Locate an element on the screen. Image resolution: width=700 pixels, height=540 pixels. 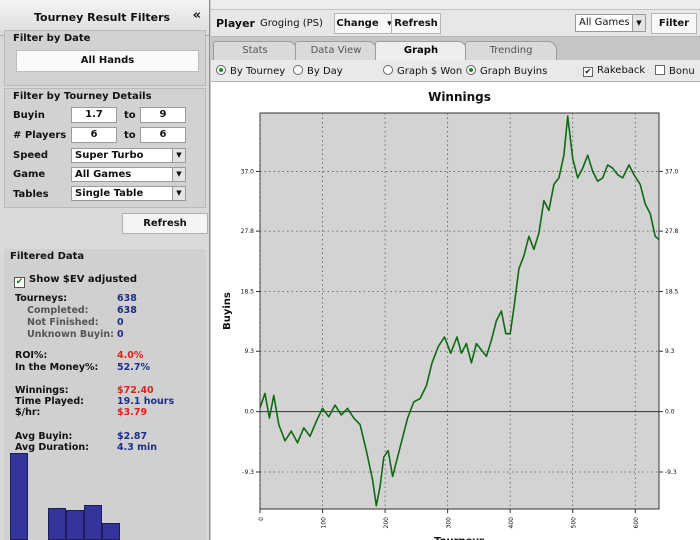
graph-won-radio: Graph $ Won is located at coordinates (422, 71).